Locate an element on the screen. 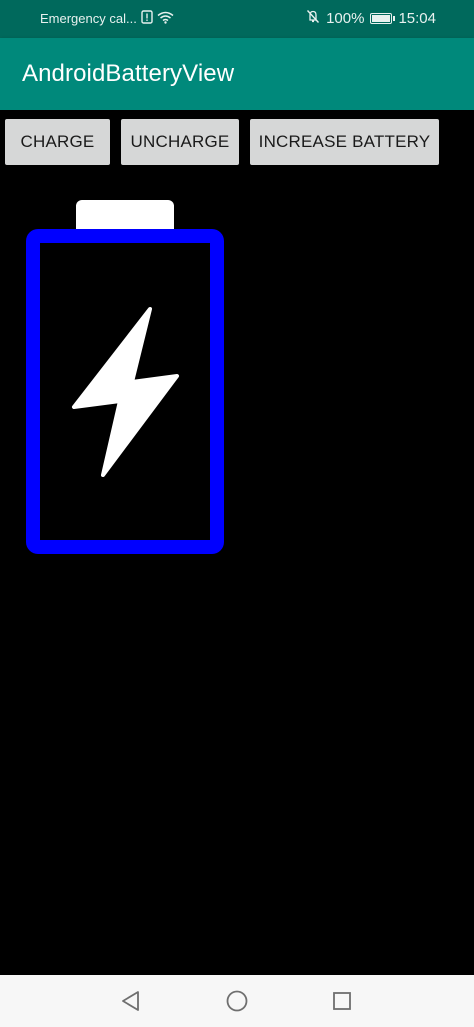 The height and width of the screenshot is (1027, 474). status-bar: Emergency cal... 100% 15:04 is located at coordinates (237, 19).